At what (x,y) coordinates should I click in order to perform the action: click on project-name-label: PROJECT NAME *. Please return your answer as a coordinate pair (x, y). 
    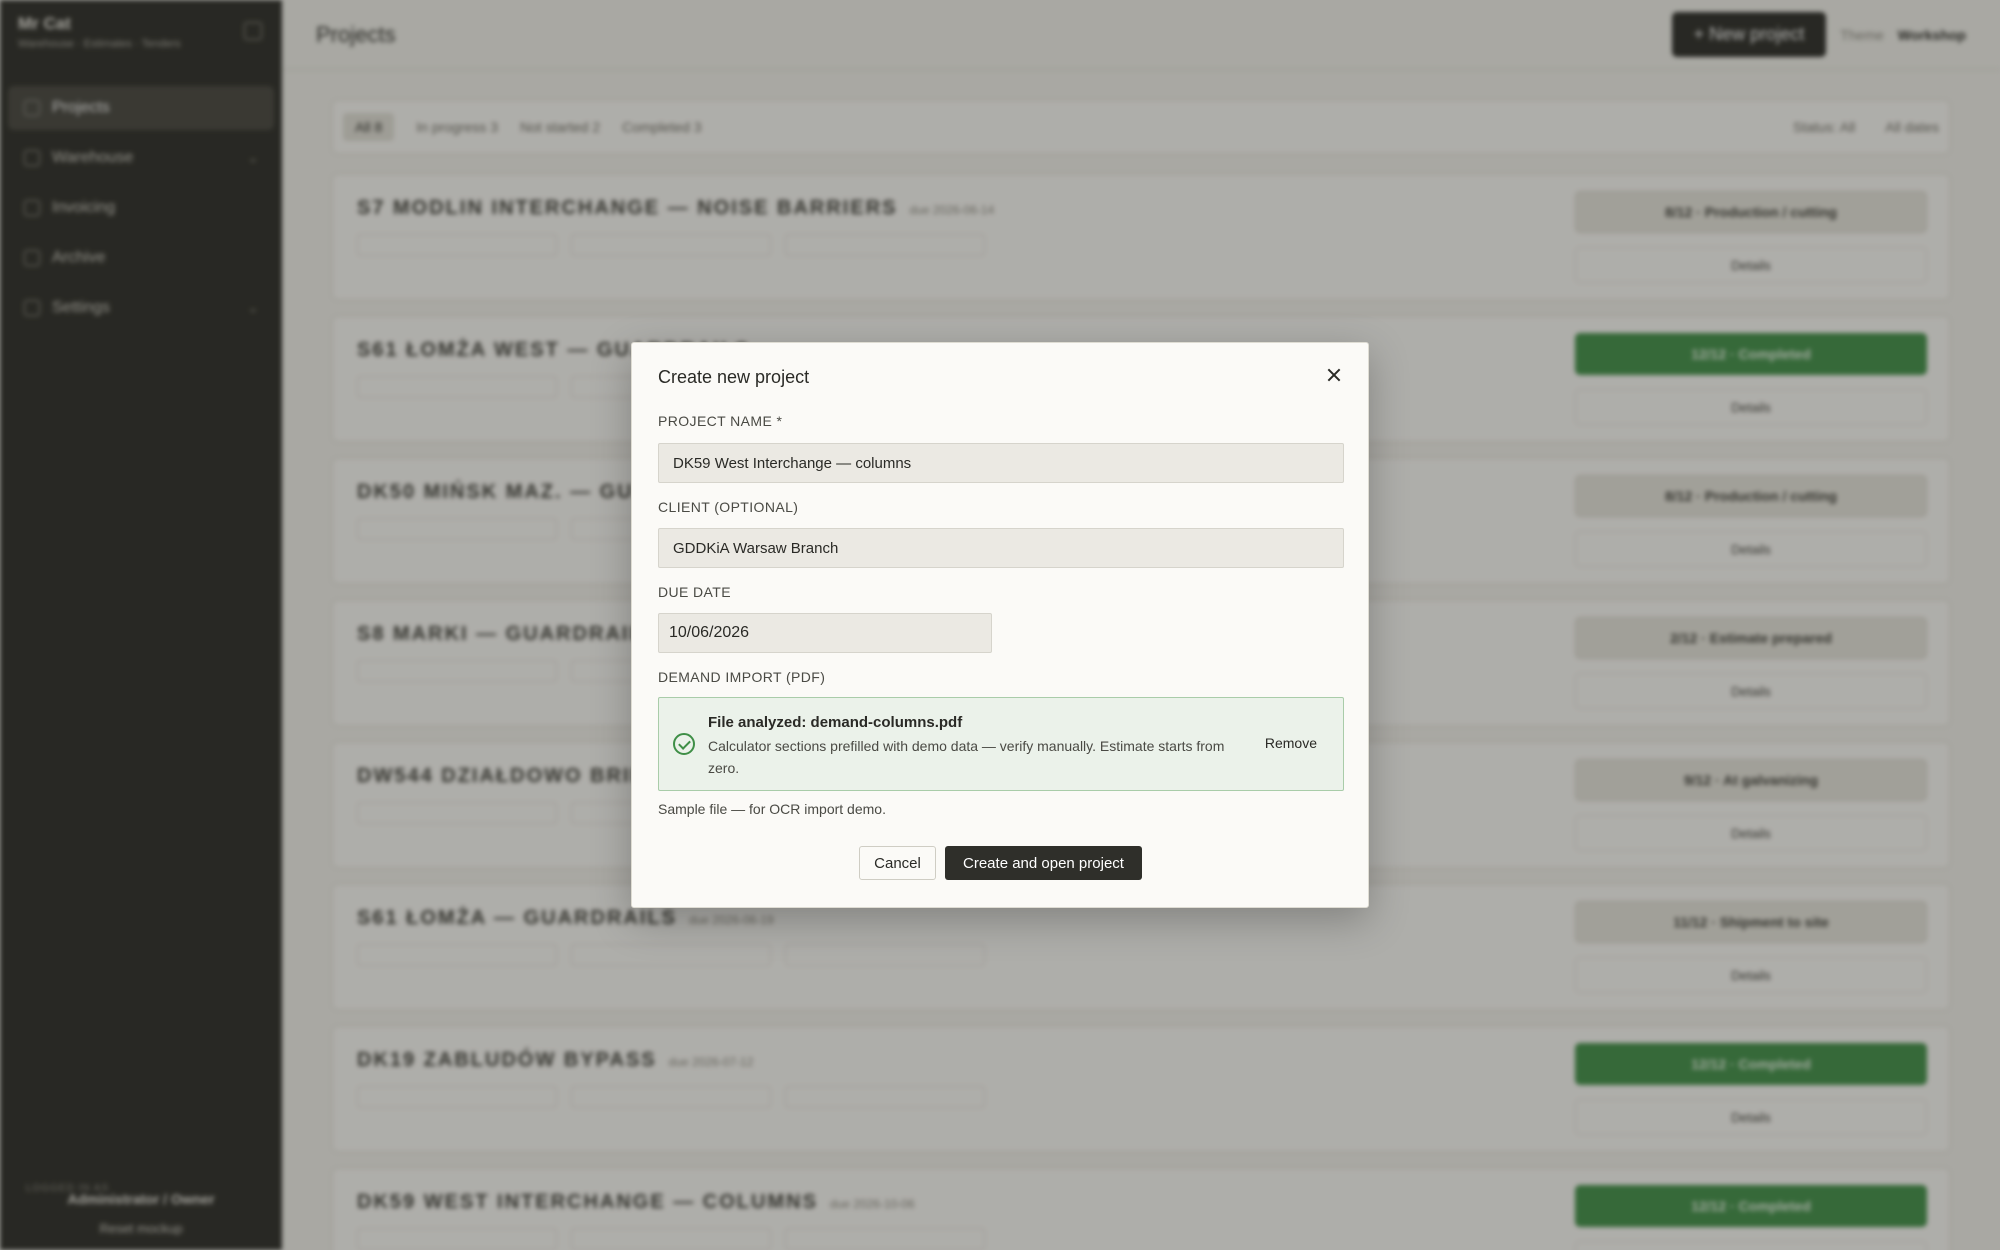
    Looking at the image, I should click on (720, 421).